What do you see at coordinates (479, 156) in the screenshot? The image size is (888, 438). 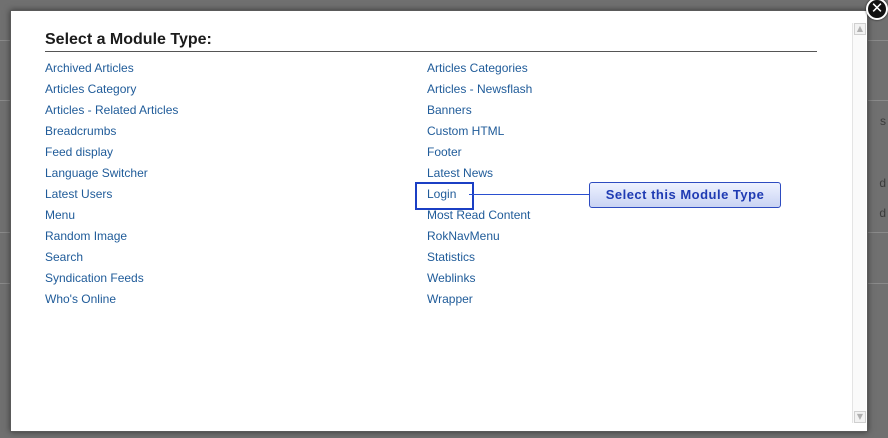 I see `module-link-footer: Footer` at bounding box center [479, 156].